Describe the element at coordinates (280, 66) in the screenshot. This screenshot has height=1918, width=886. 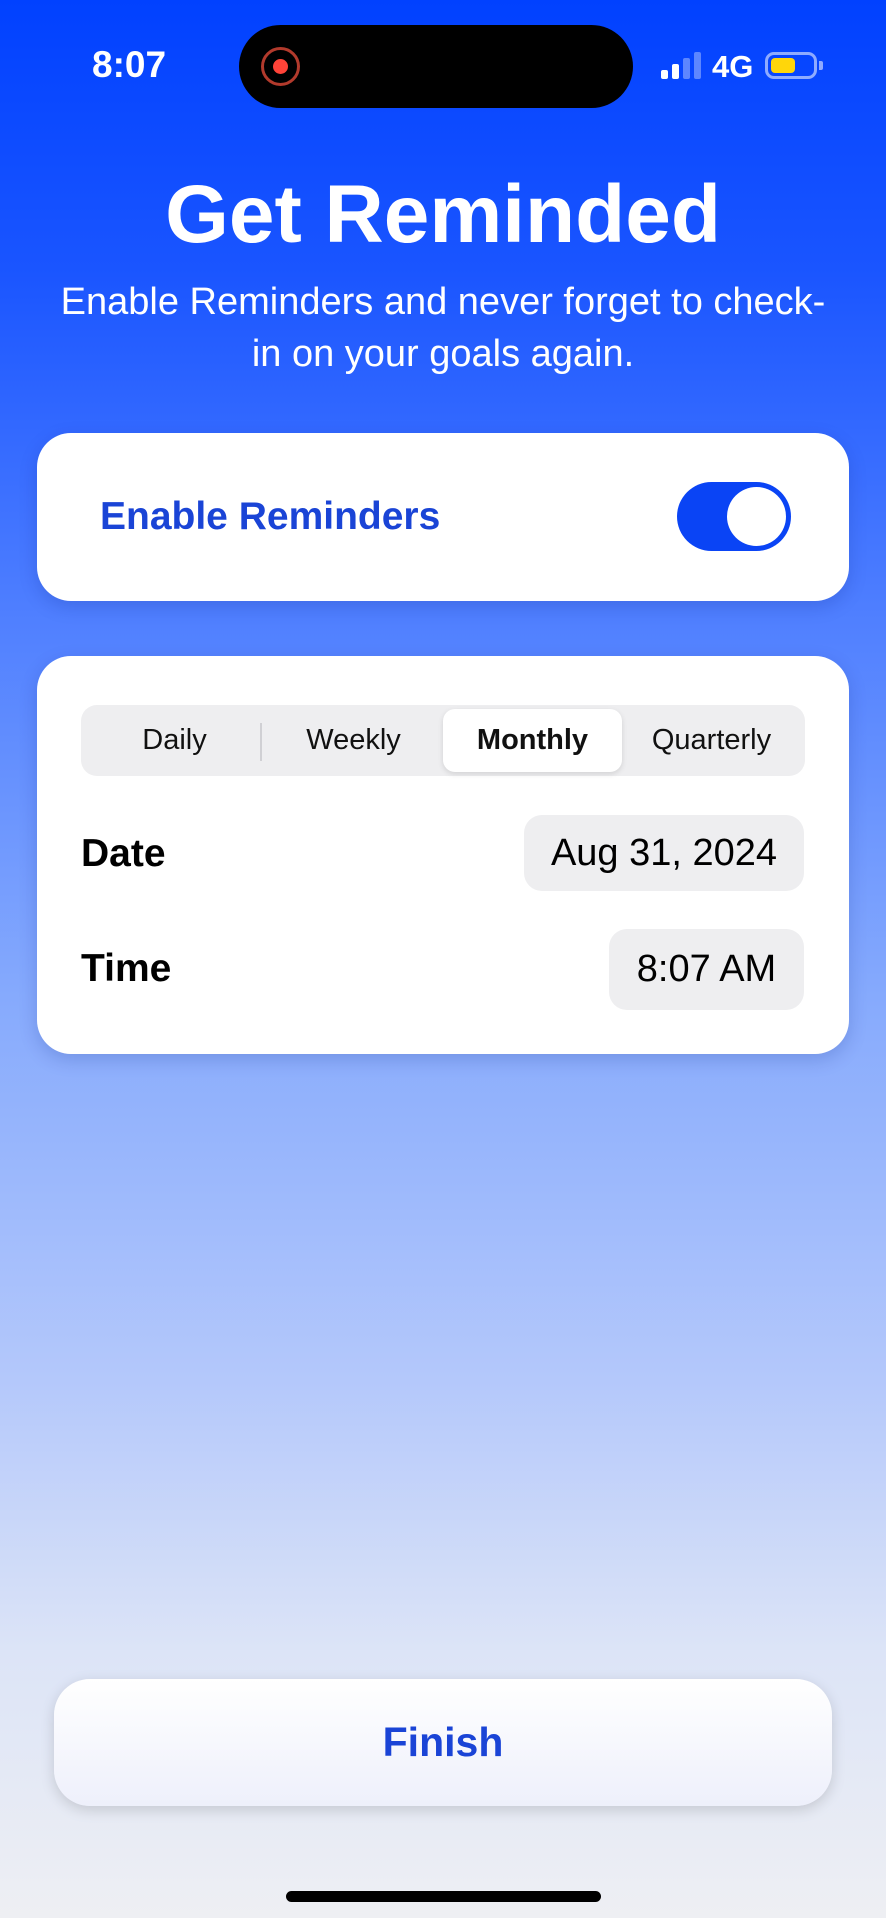
I see `screen-recording-icon` at that location.